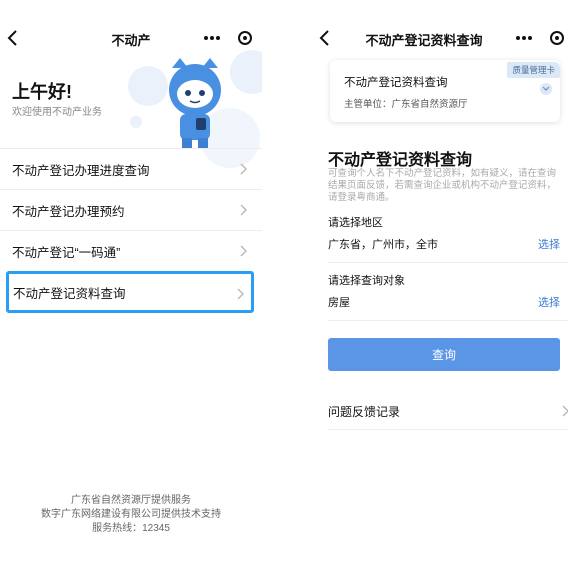 The image size is (568, 562). What do you see at coordinates (195, 103) in the screenshot?
I see `mascot-illustration` at bounding box center [195, 103].